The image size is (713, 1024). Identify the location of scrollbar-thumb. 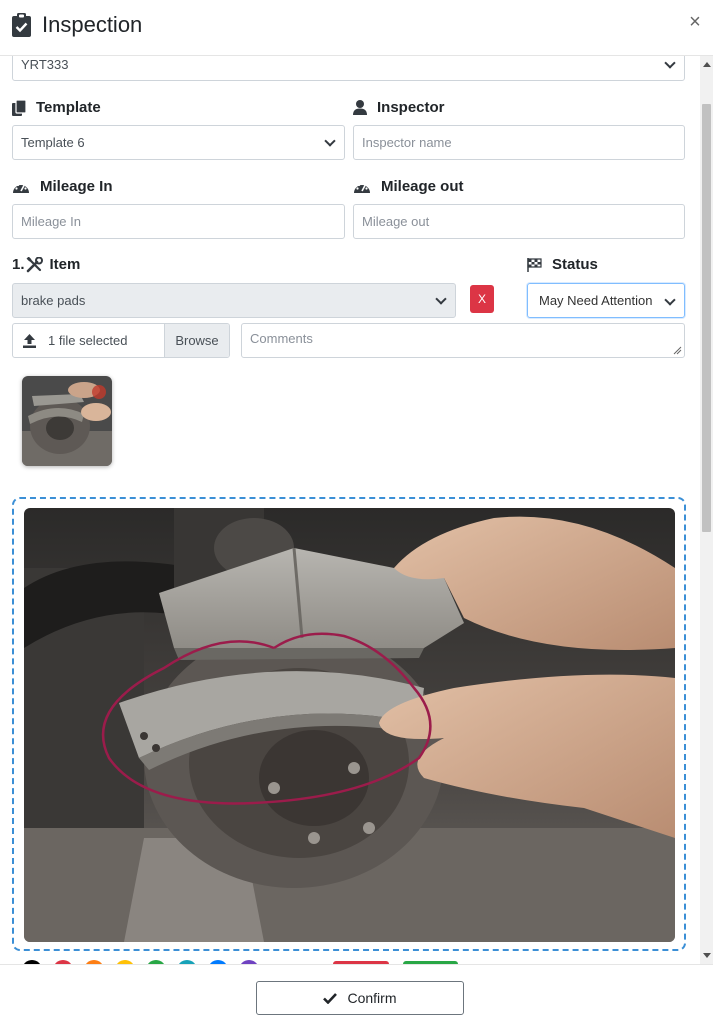
(706, 318).